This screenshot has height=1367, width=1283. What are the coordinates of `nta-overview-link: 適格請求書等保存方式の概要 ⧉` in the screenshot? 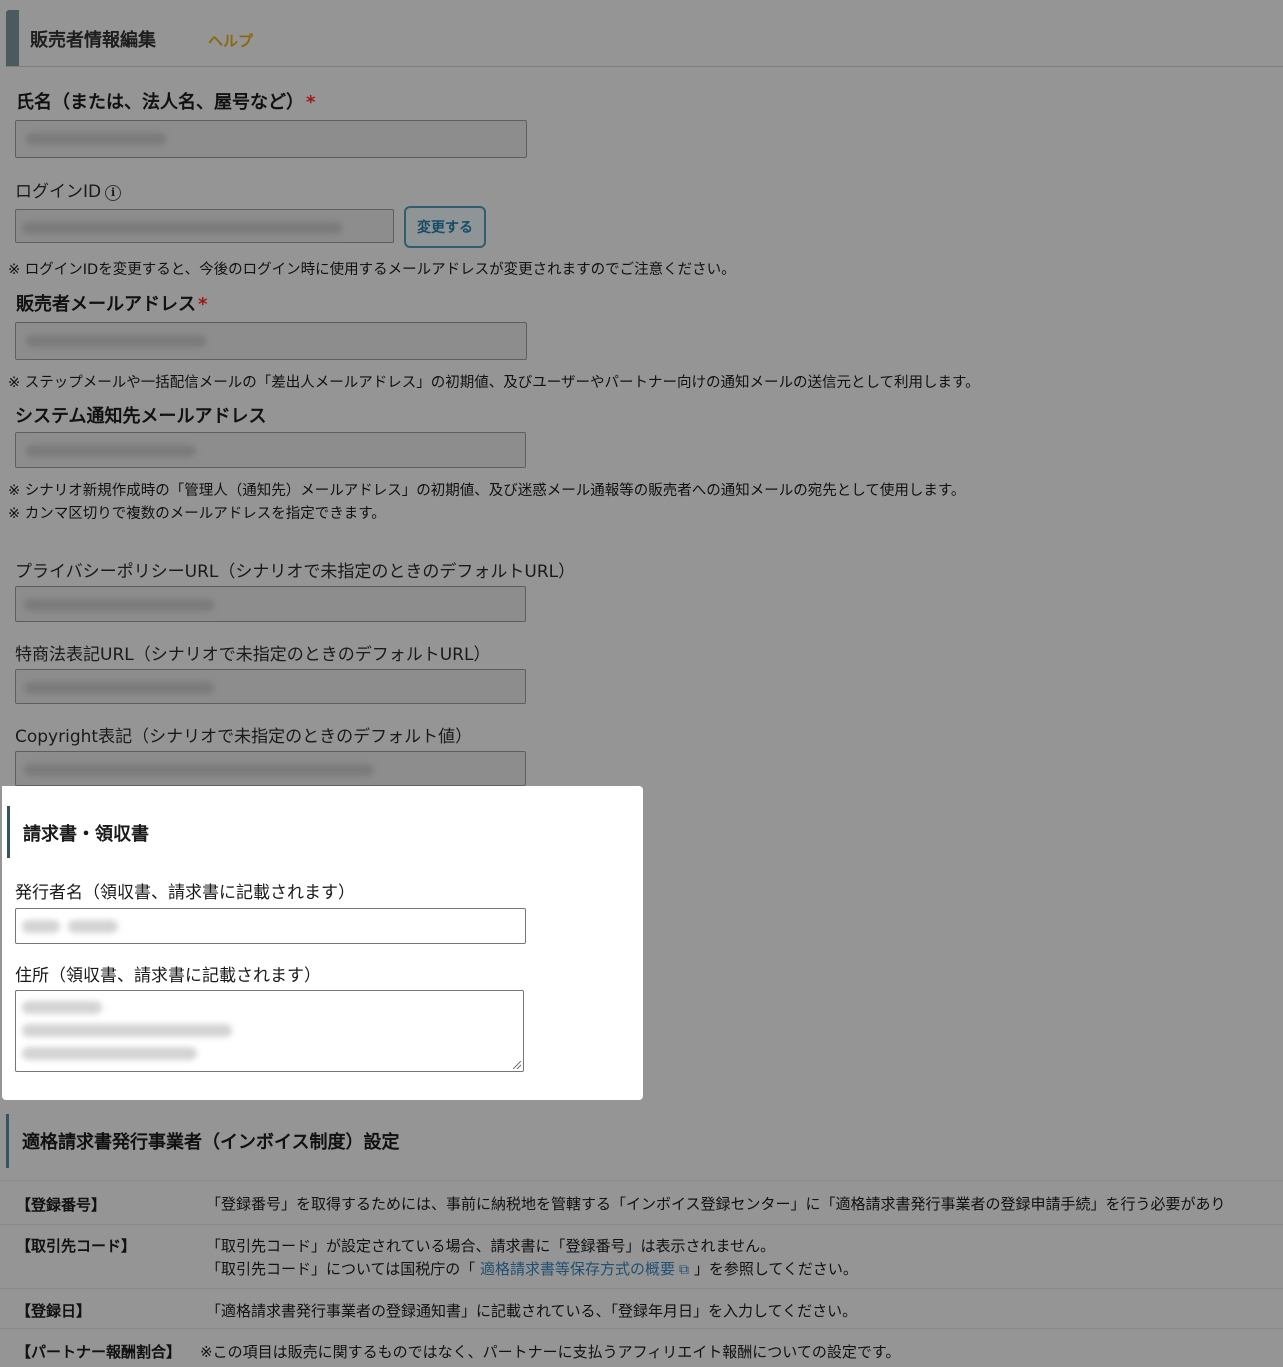 It's located at (584, 1269).